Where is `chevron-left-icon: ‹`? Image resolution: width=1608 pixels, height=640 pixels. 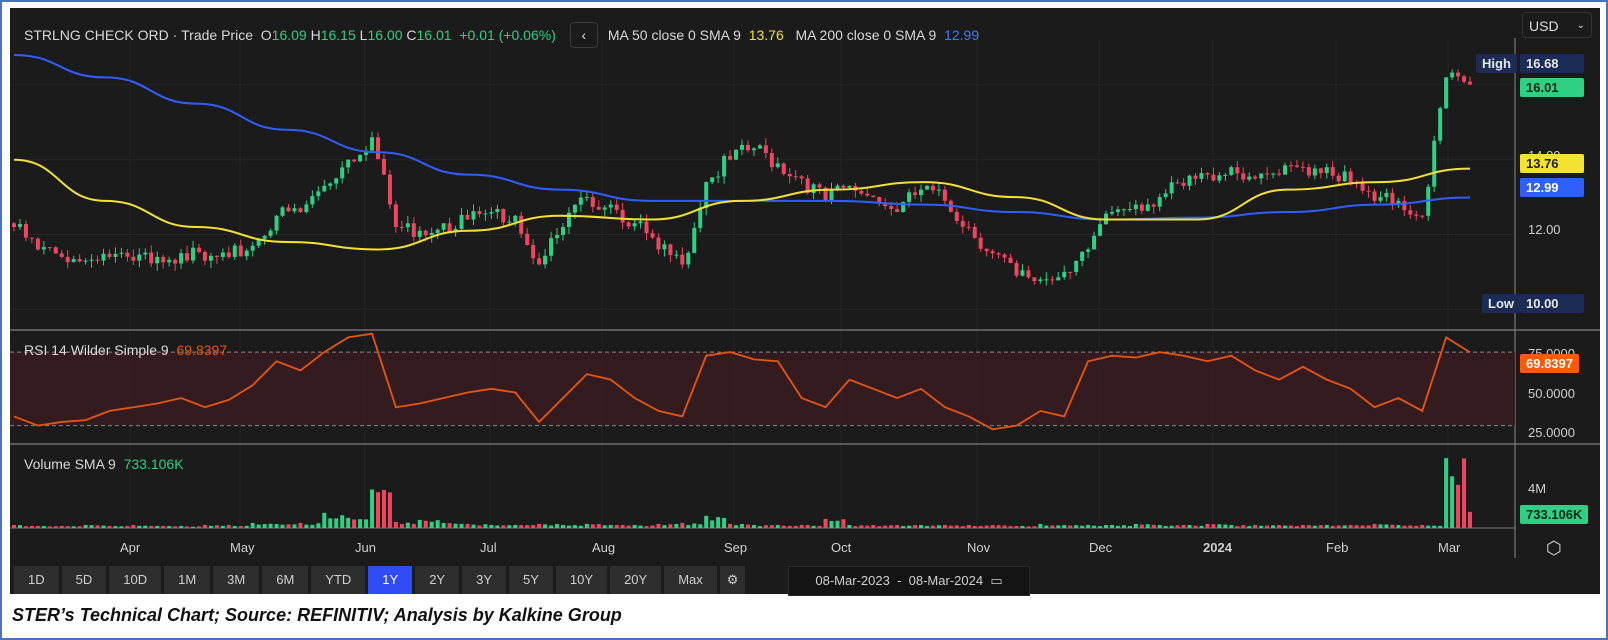 chevron-left-icon: ‹ is located at coordinates (583, 35).